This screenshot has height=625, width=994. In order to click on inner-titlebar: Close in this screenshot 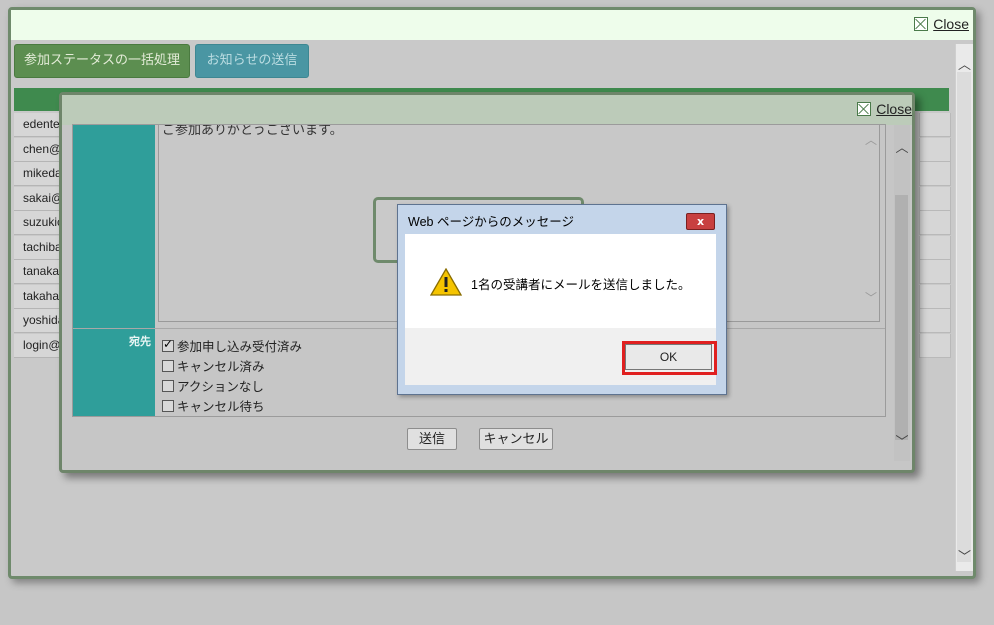, I will do `click(487, 110)`.